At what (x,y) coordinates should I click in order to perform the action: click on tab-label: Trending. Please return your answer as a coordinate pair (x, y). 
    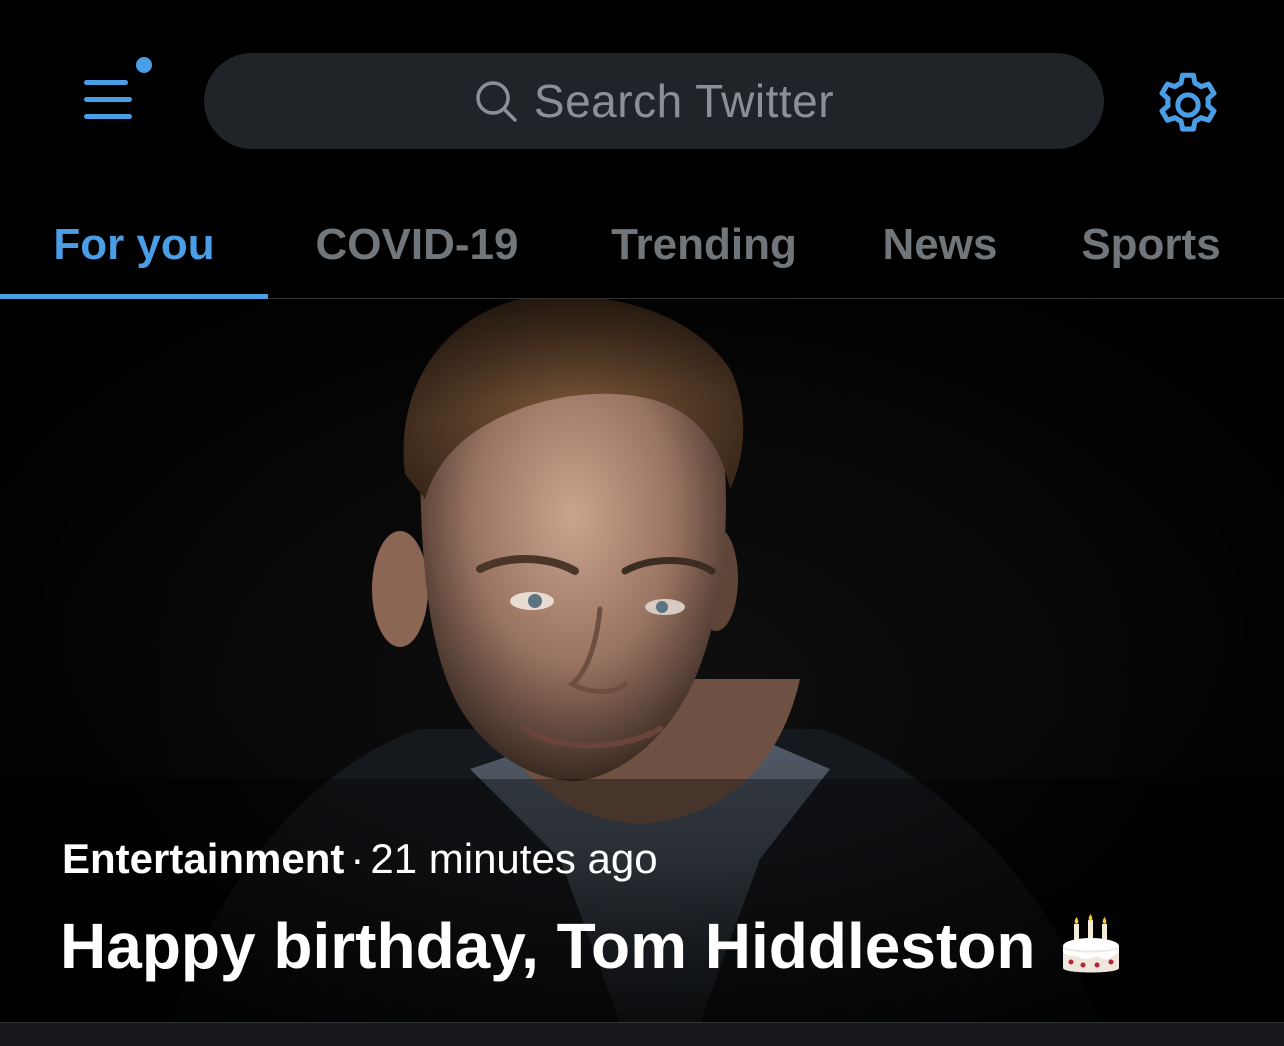
    Looking at the image, I should click on (704, 244).